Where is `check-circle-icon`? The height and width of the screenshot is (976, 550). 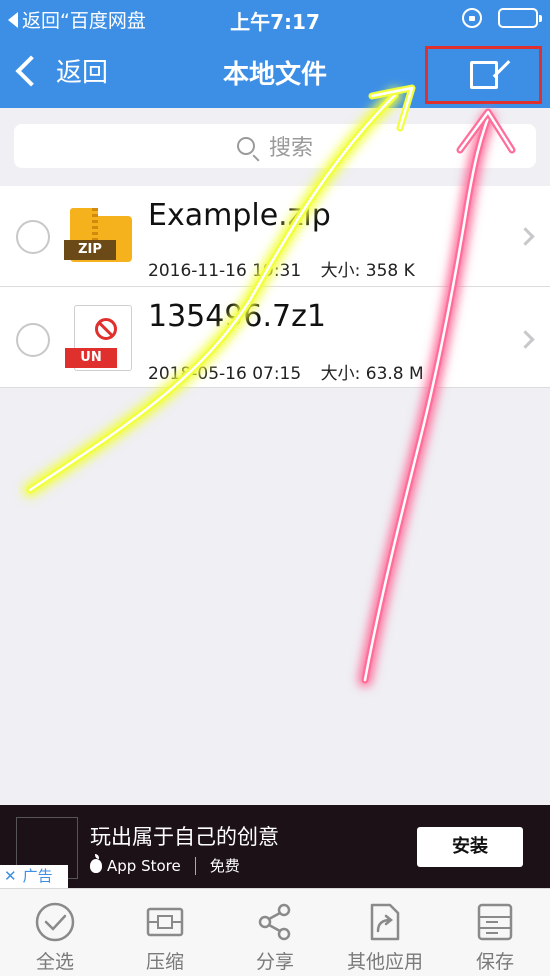
check-circle-icon is located at coordinates (55, 922).